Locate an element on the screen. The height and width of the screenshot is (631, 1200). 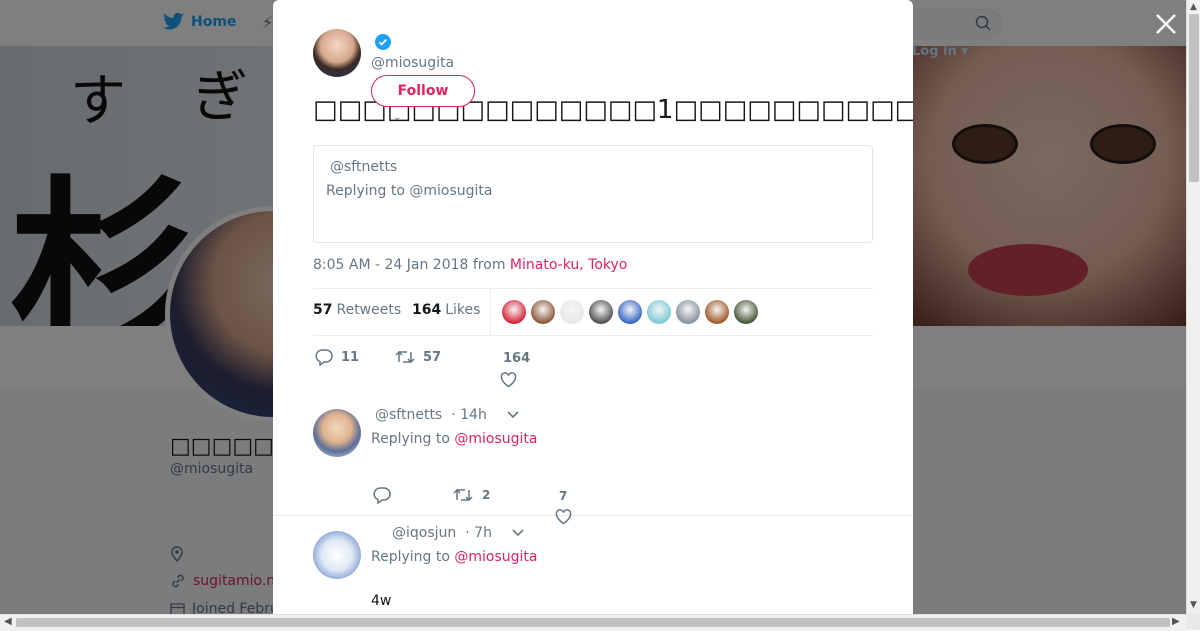
reply-time: · 7h is located at coordinates (478, 533).